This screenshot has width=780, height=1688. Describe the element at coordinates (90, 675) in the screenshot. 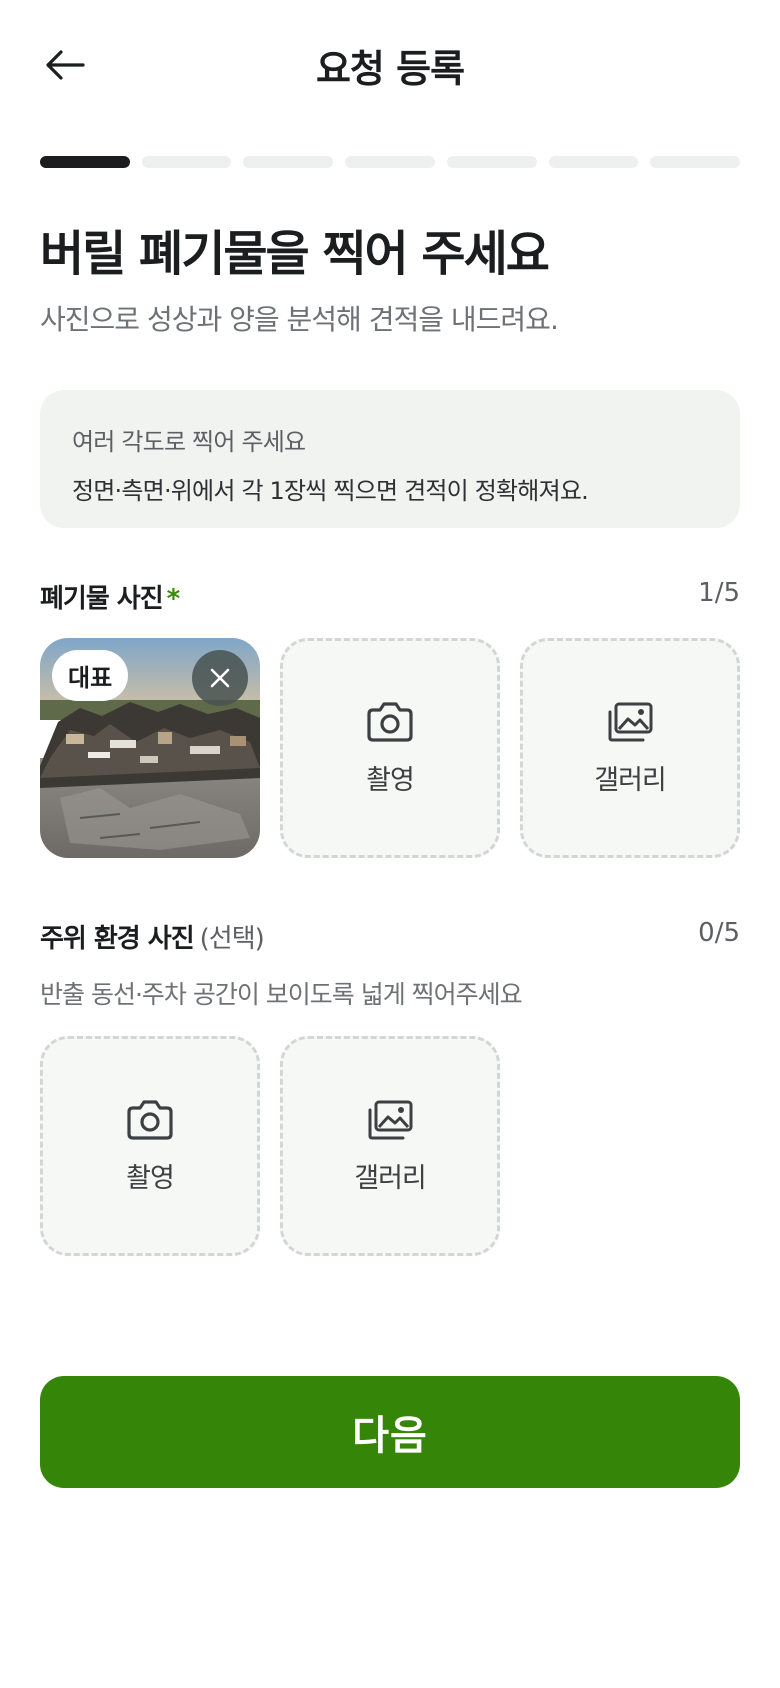

I see `representative-badge: 대표` at that location.